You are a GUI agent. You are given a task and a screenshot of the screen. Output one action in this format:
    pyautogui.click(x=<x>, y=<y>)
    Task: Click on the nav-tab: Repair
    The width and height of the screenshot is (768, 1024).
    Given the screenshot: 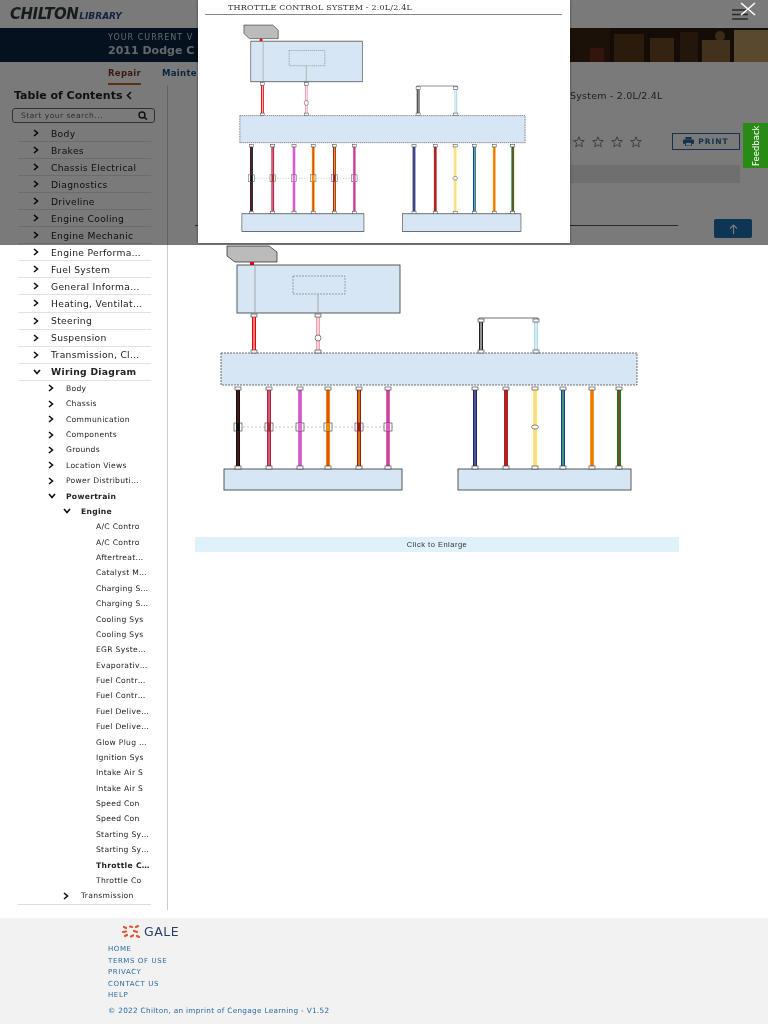 What is the action you would take?
    pyautogui.click(x=125, y=76)
    